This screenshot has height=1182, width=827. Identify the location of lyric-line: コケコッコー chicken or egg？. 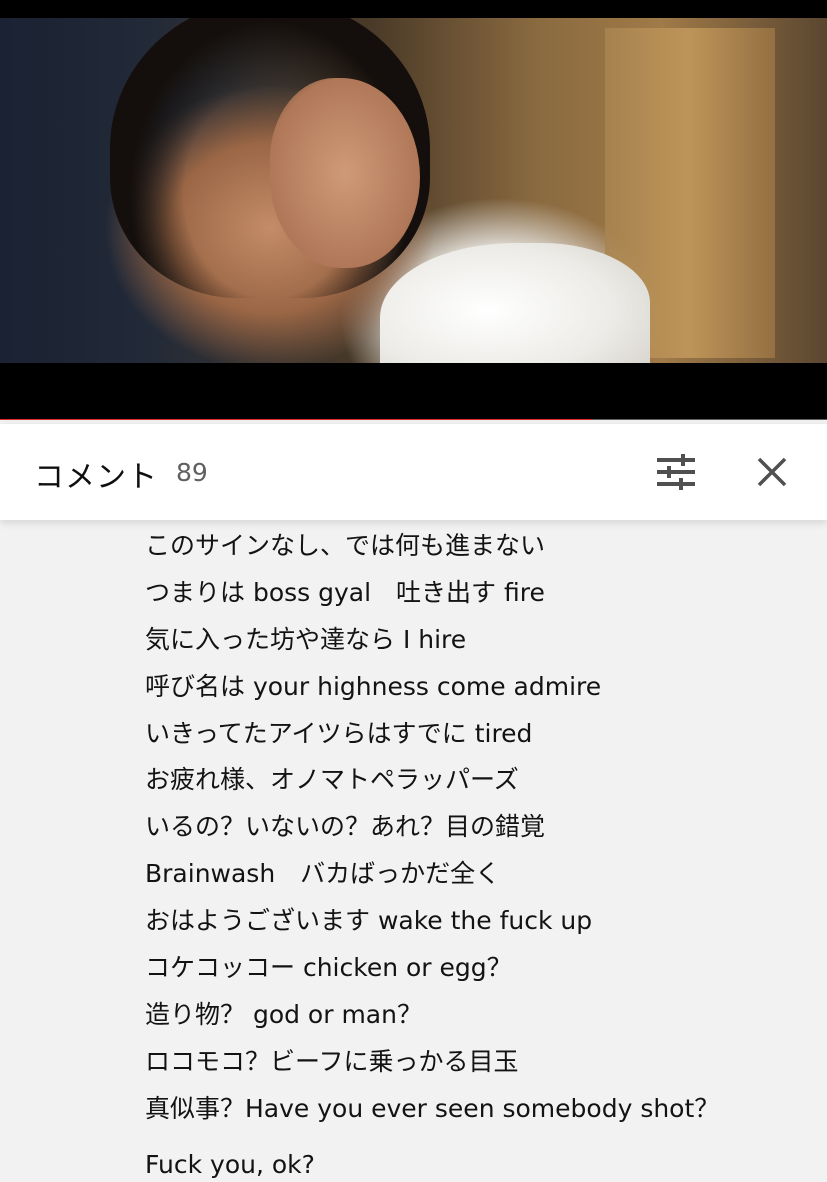
(328, 968).